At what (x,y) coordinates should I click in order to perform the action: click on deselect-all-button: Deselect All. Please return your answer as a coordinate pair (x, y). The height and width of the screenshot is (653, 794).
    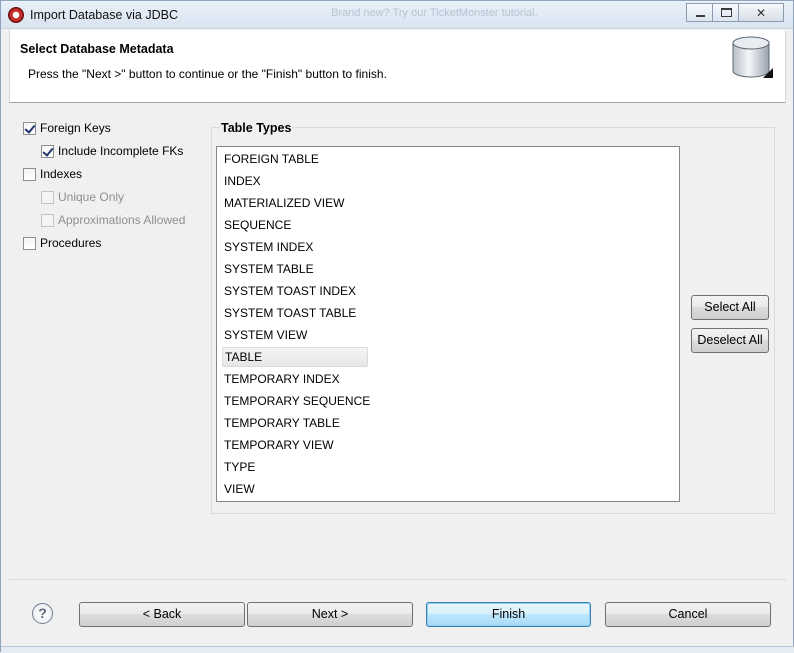
    Looking at the image, I should click on (730, 340).